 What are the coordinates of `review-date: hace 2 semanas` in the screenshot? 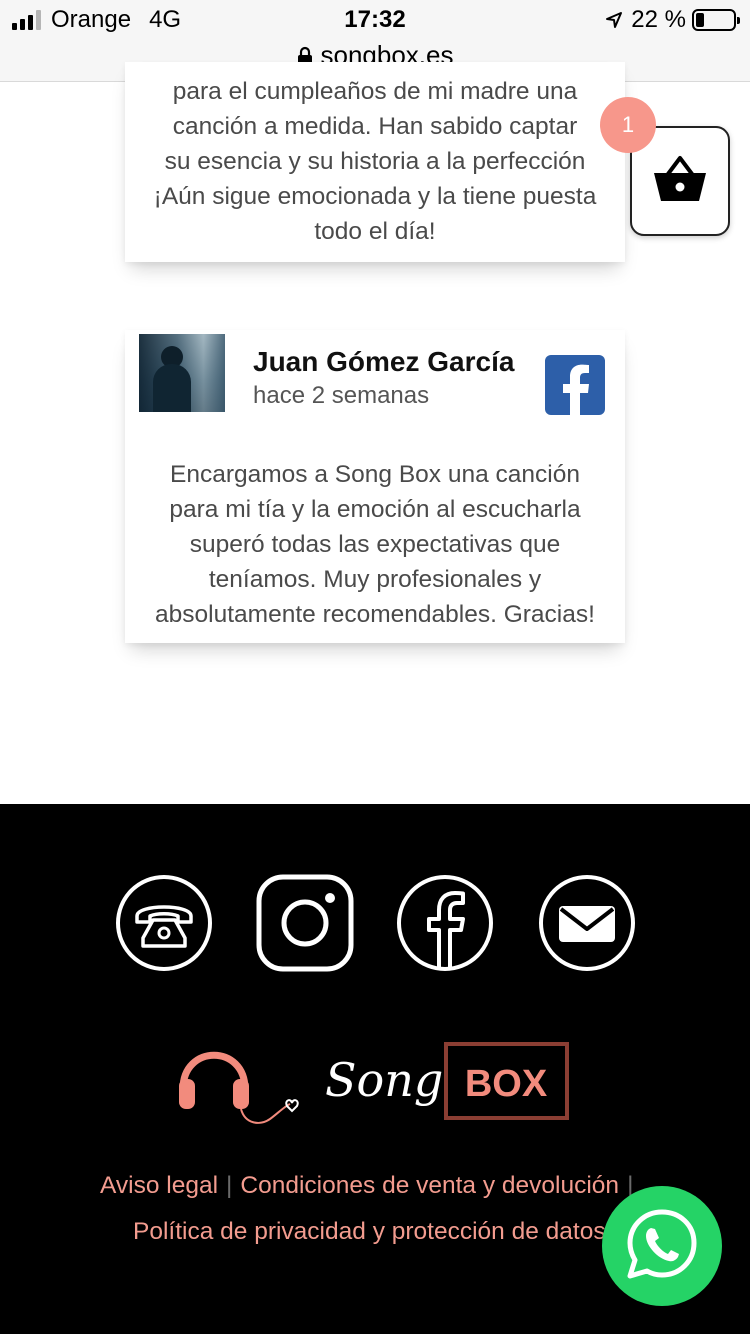 It's located at (341, 395).